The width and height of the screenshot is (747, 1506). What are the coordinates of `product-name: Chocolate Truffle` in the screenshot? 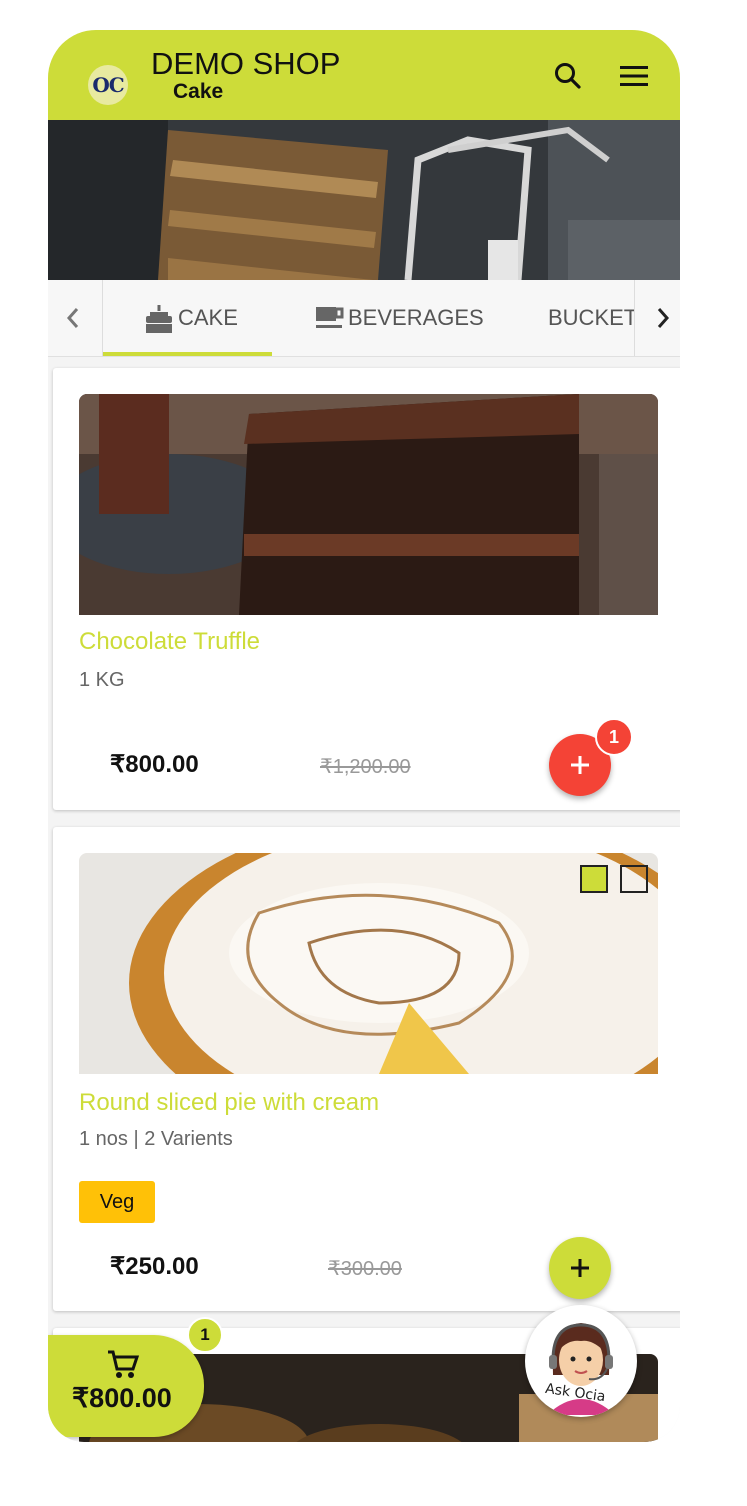 It's located at (169, 642).